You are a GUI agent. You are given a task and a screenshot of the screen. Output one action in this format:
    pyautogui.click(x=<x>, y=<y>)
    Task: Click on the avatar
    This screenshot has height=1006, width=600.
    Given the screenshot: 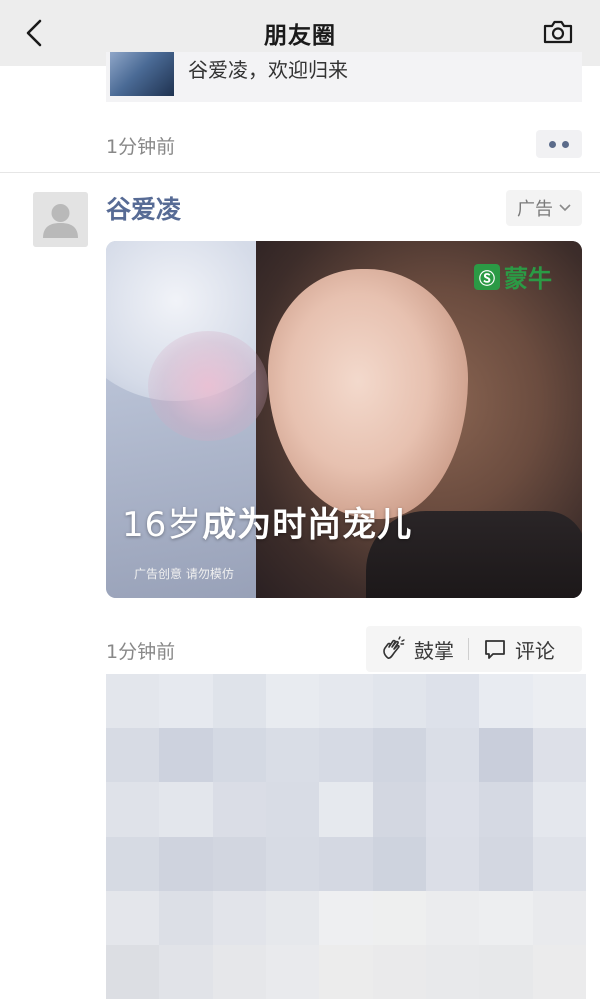 What is the action you would take?
    pyautogui.click(x=60, y=219)
    